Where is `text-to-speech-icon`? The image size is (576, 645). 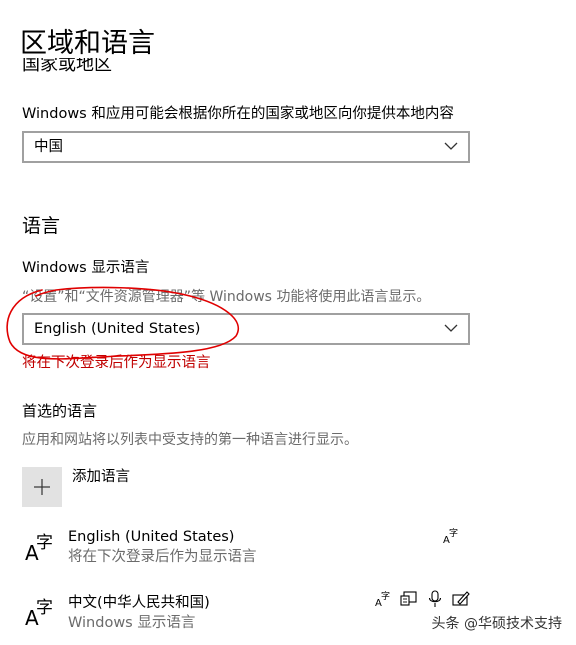
text-to-speech-icon is located at coordinates (408, 598).